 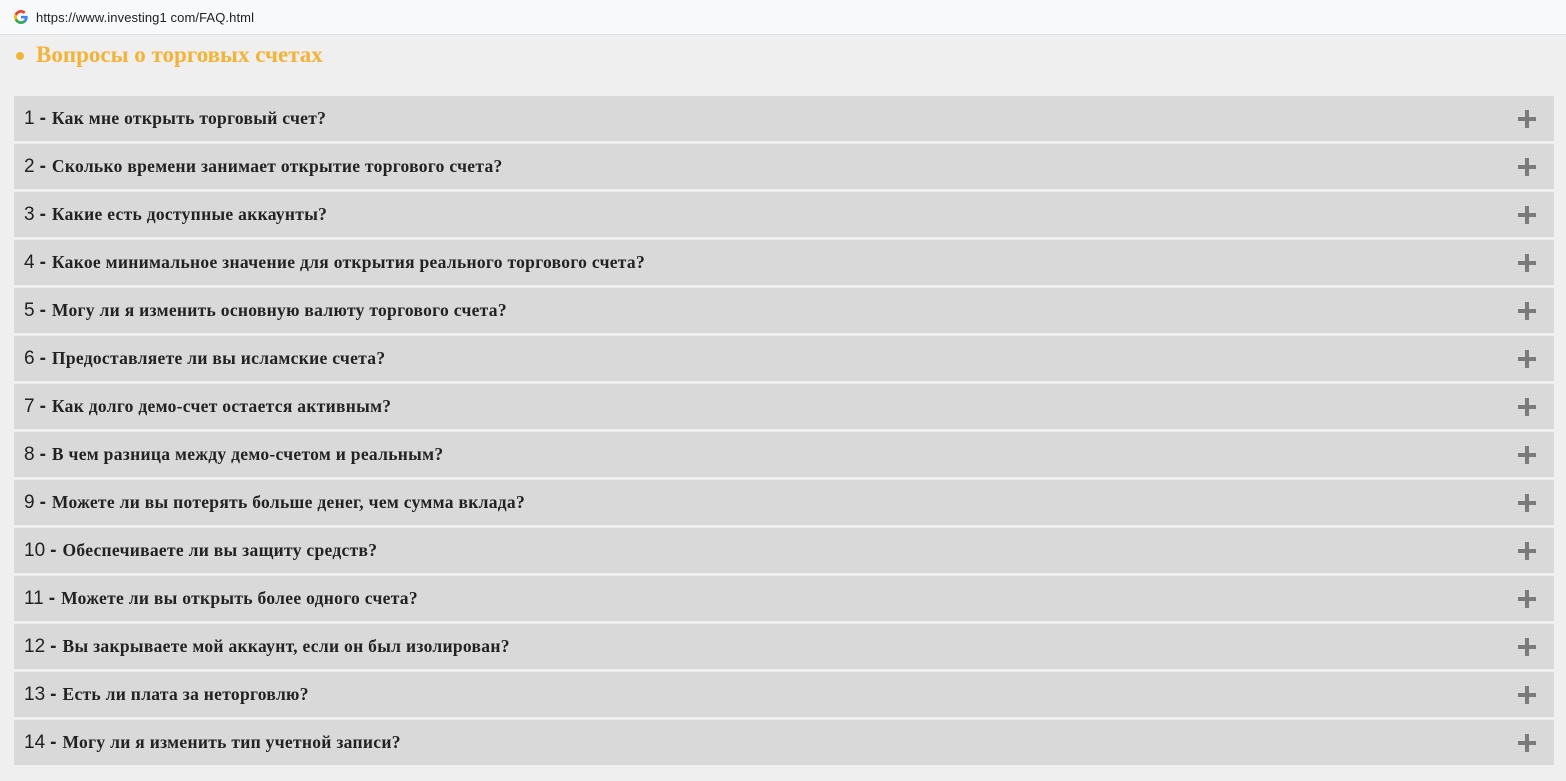 What do you see at coordinates (784, 358) in the screenshot?
I see `faq-item: 6- Предоставляете ли вы исламские счета?` at bounding box center [784, 358].